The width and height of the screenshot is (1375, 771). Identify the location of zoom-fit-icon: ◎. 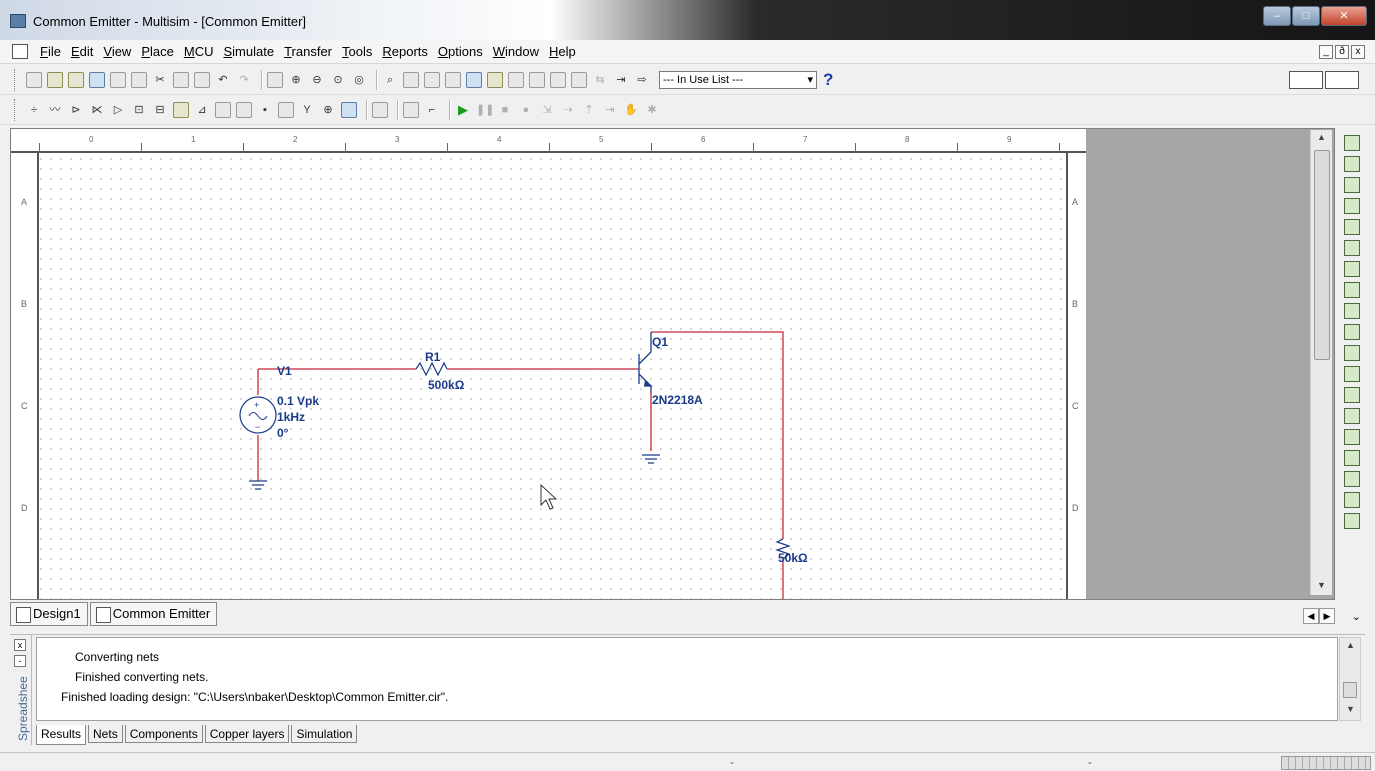
(359, 80).